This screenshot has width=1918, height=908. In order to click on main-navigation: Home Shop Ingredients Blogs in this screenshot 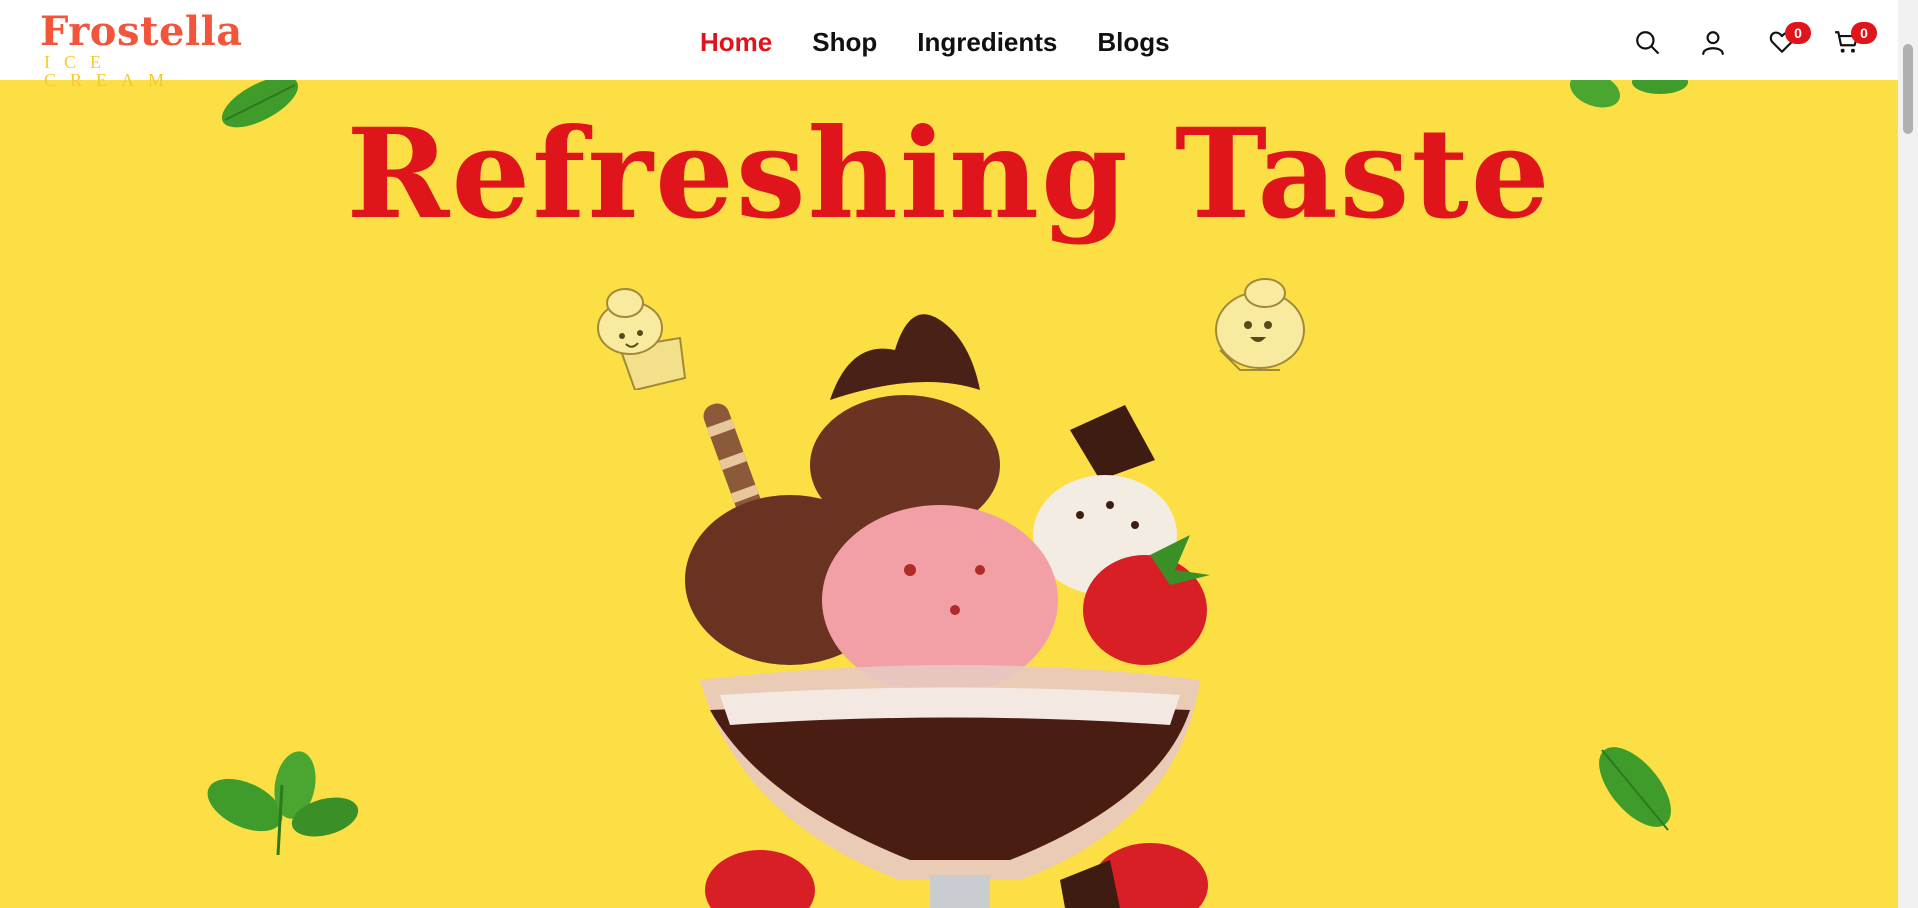, I will do `click(955, 42)`.